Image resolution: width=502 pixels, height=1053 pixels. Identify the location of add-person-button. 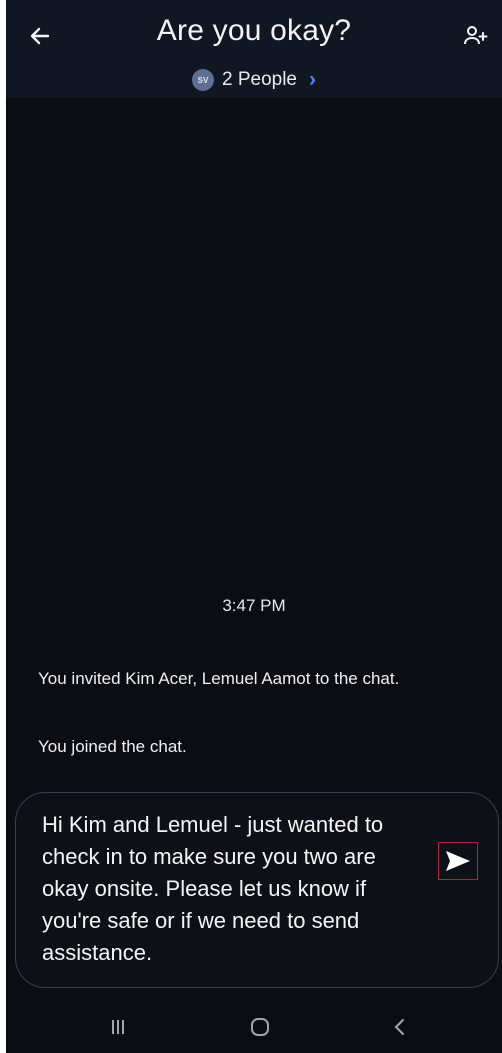
(476, 36).